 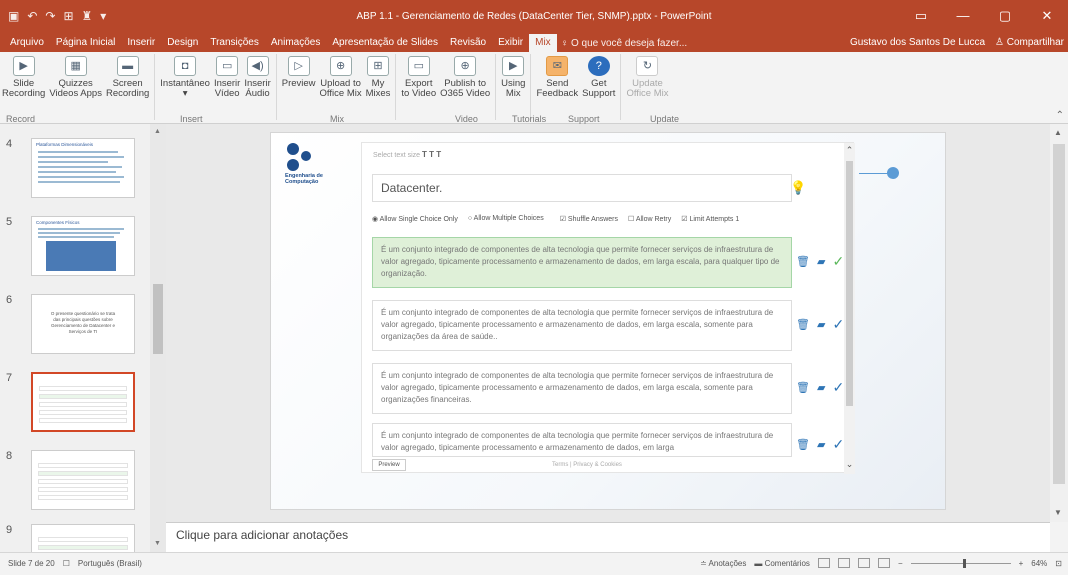 I want to click on zoom-level: 64%, so click(x=1039, y=563).